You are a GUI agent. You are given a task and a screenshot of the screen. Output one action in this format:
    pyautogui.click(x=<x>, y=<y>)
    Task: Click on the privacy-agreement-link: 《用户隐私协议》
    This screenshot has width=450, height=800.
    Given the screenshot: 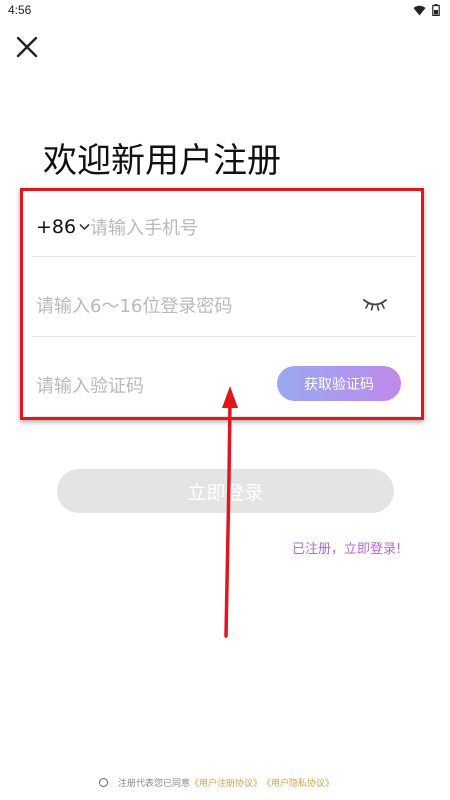 What is the action you would take?
    pyautogui.click(x=298, y=782)
    